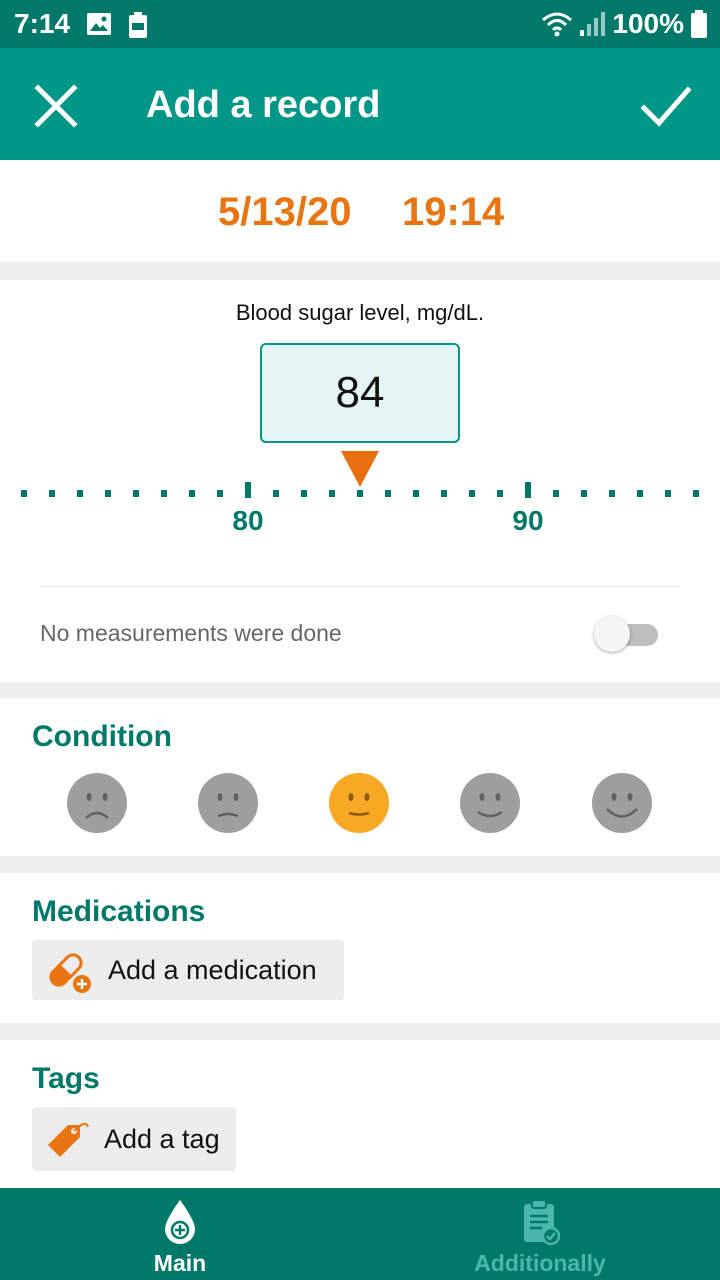  What do you see at coordinates (191, 633) in the screenshot?
I see `no-measurements-label: No measurements were done` at bounding box center [191, 633].